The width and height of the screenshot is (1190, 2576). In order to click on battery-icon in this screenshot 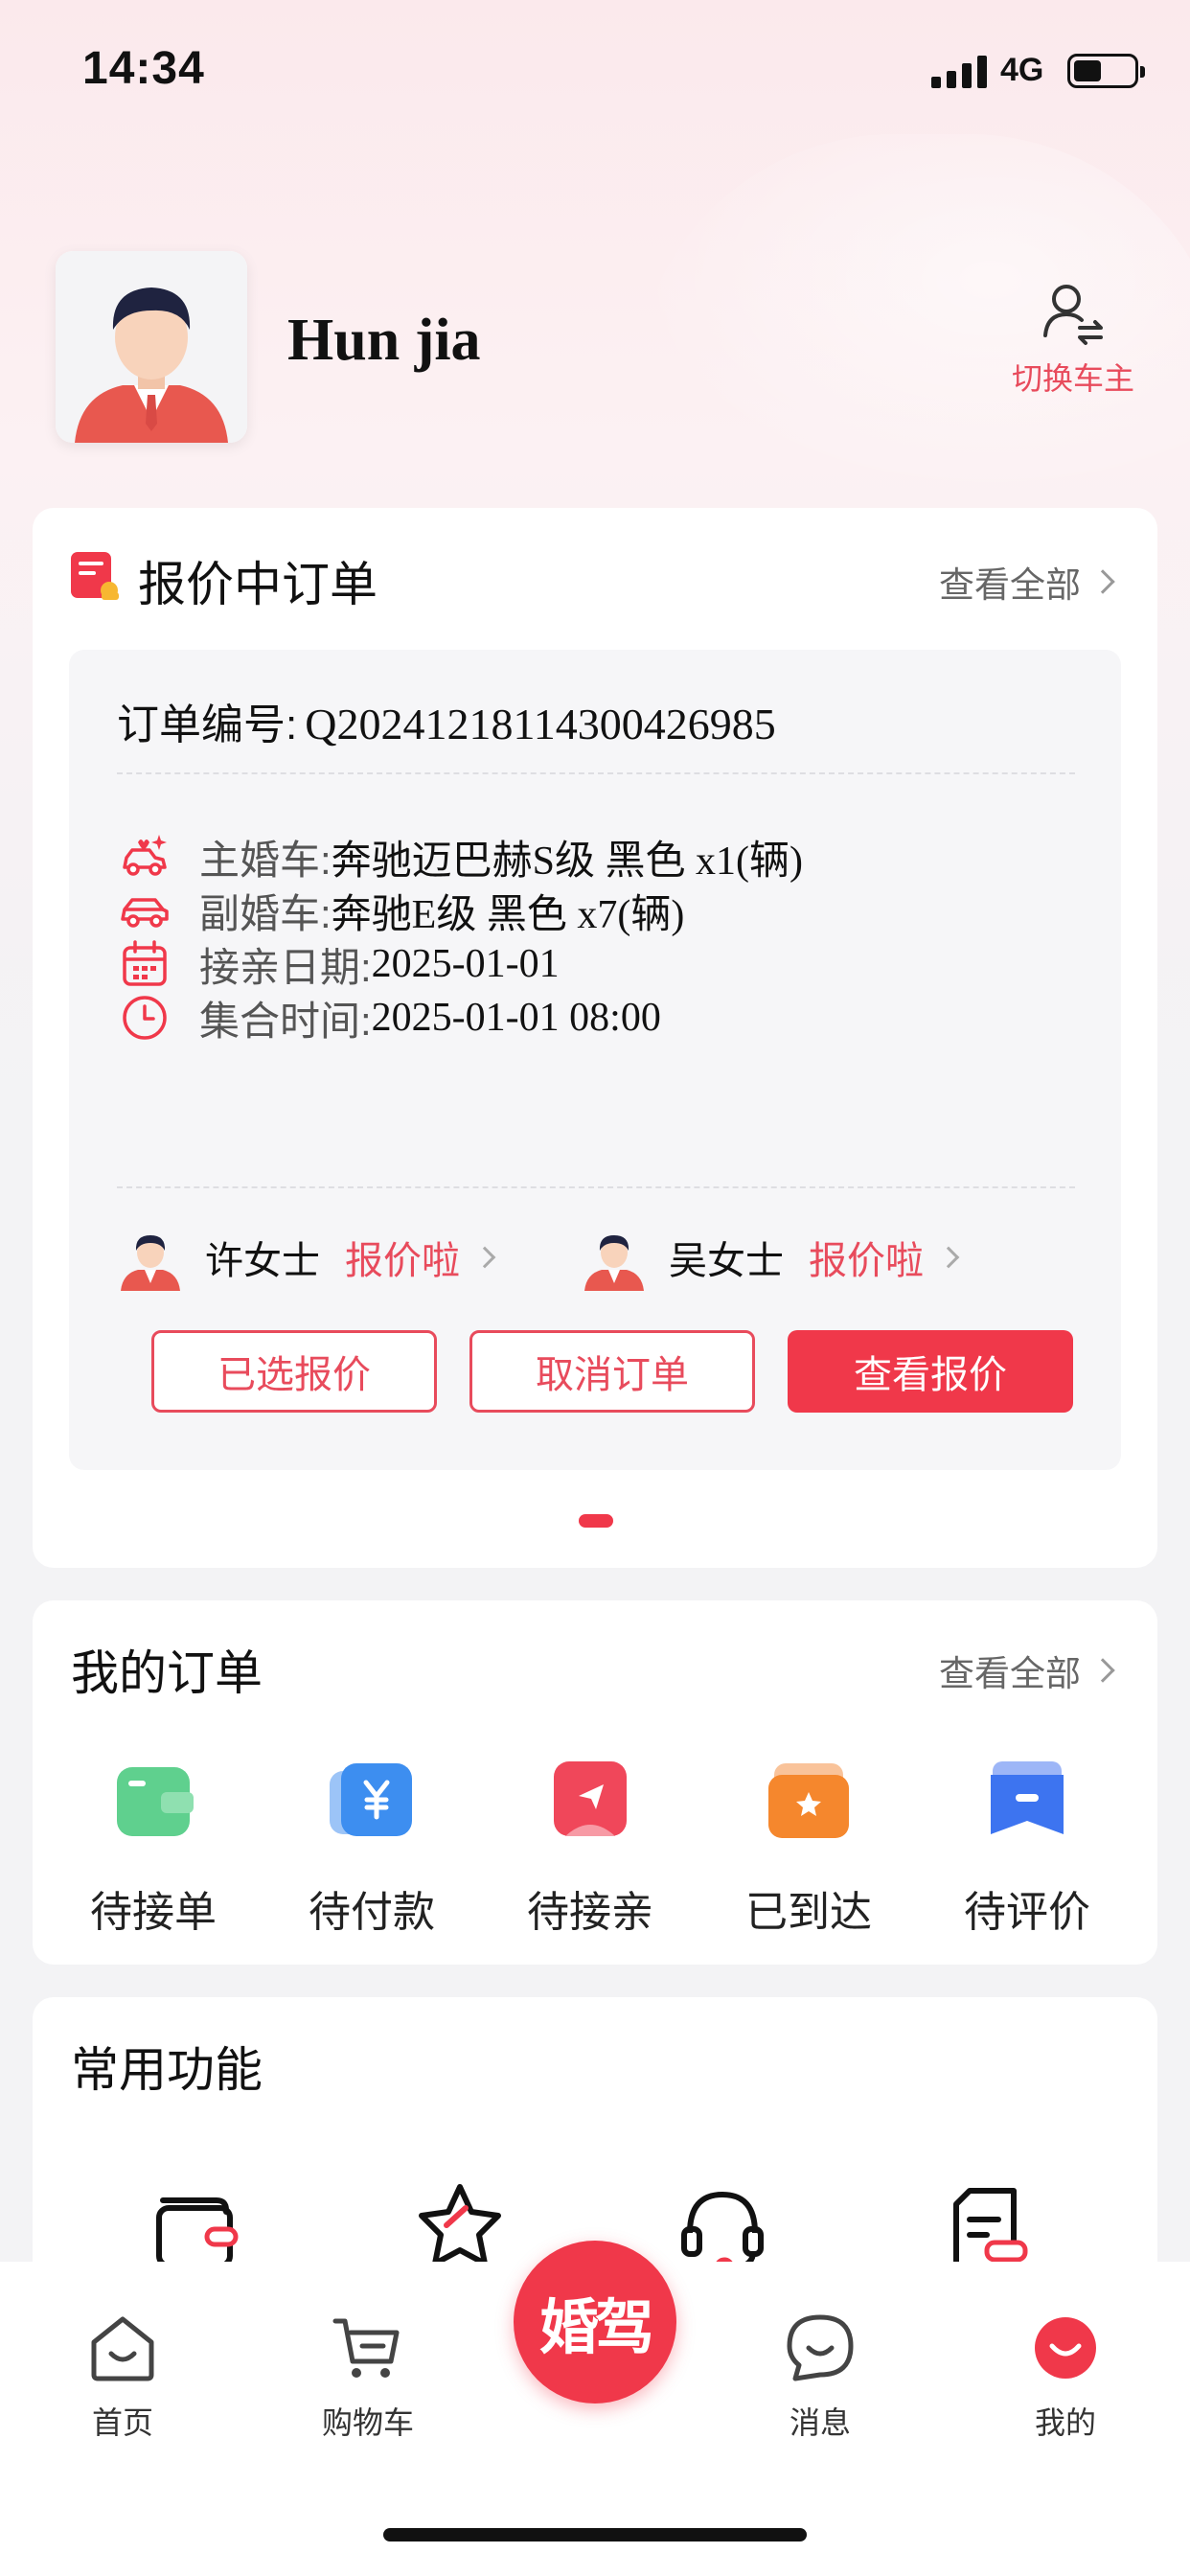, I will do `click(1106, 71)`.